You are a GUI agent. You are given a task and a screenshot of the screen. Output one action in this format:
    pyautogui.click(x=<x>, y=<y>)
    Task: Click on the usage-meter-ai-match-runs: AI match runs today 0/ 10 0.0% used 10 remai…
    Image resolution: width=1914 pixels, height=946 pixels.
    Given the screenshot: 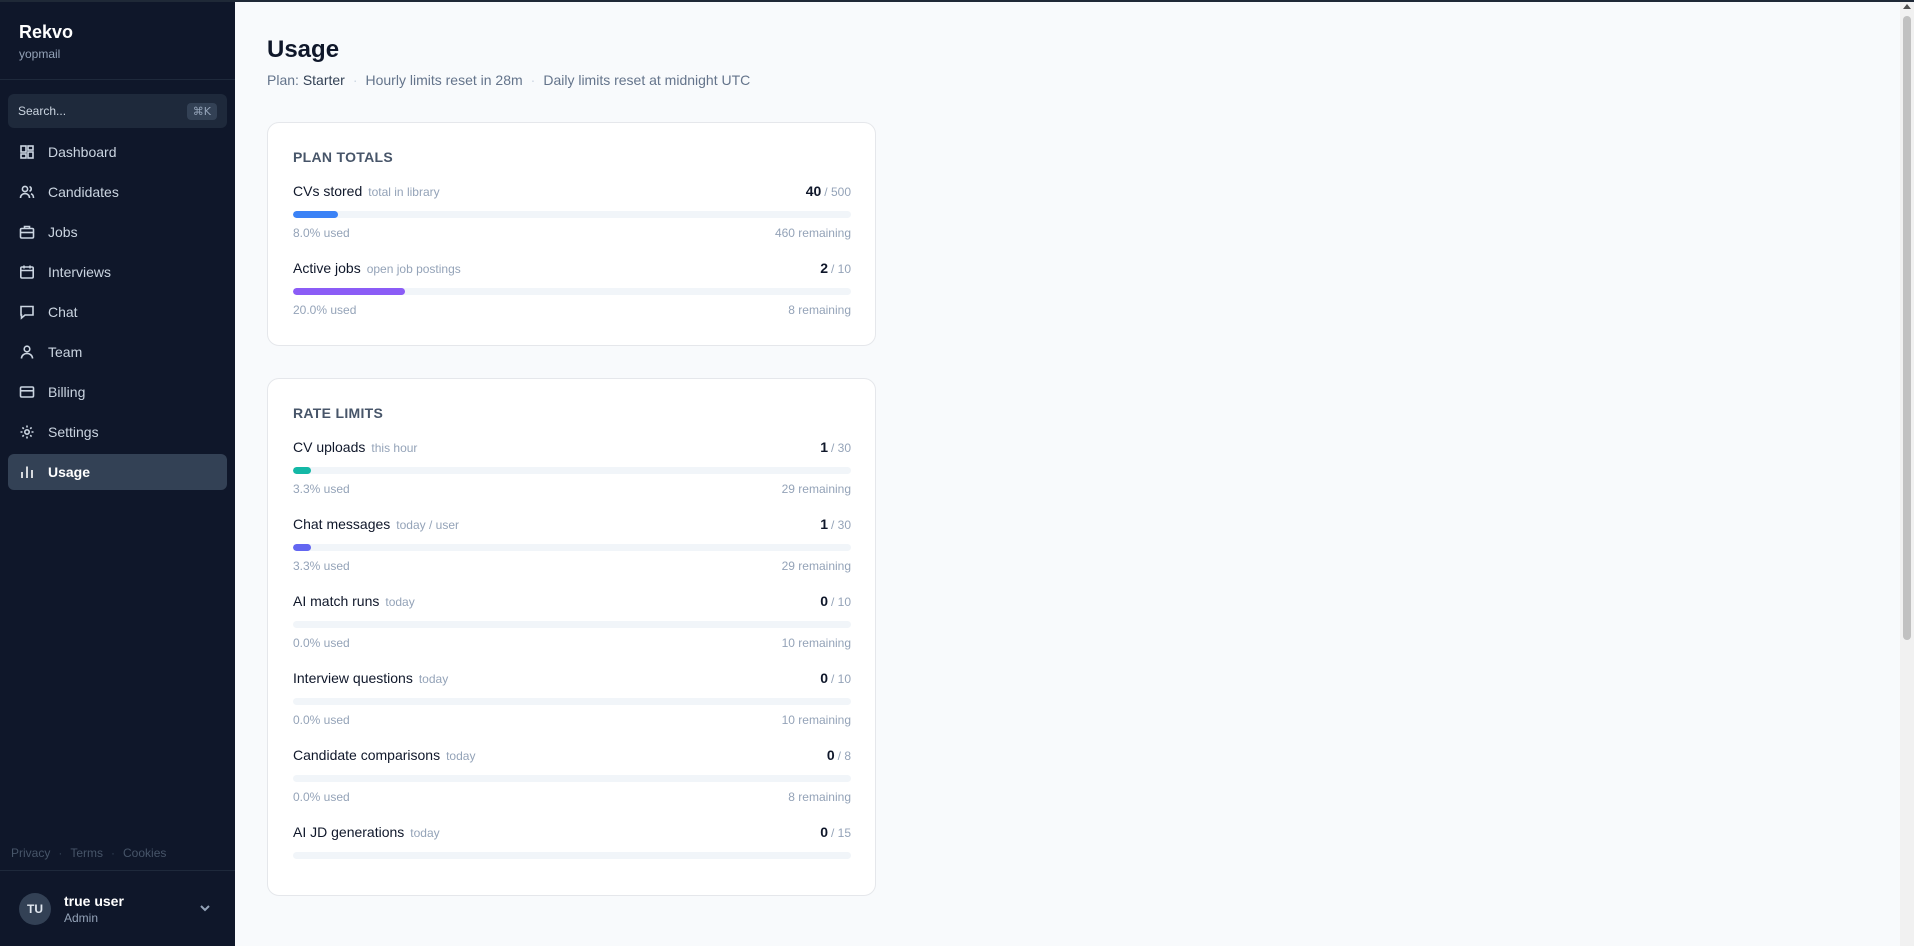 What is the action you would take?
    pyautogui.click(x=572, y=621)
    